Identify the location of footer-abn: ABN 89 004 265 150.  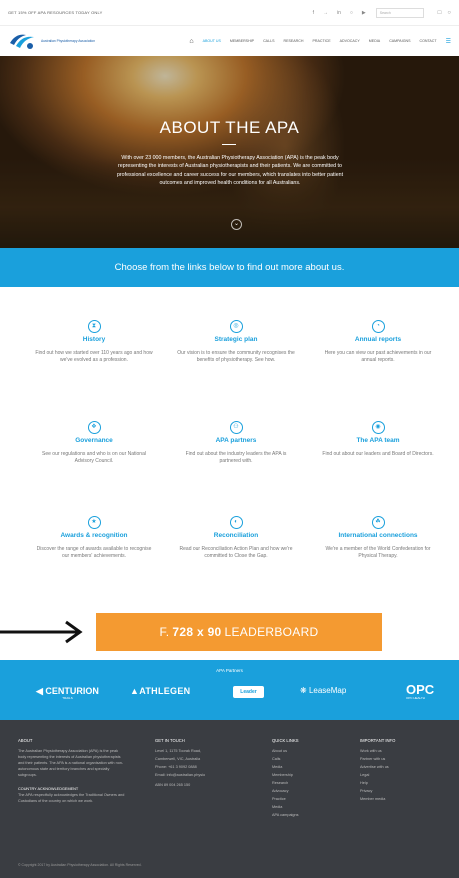
(173, 785).